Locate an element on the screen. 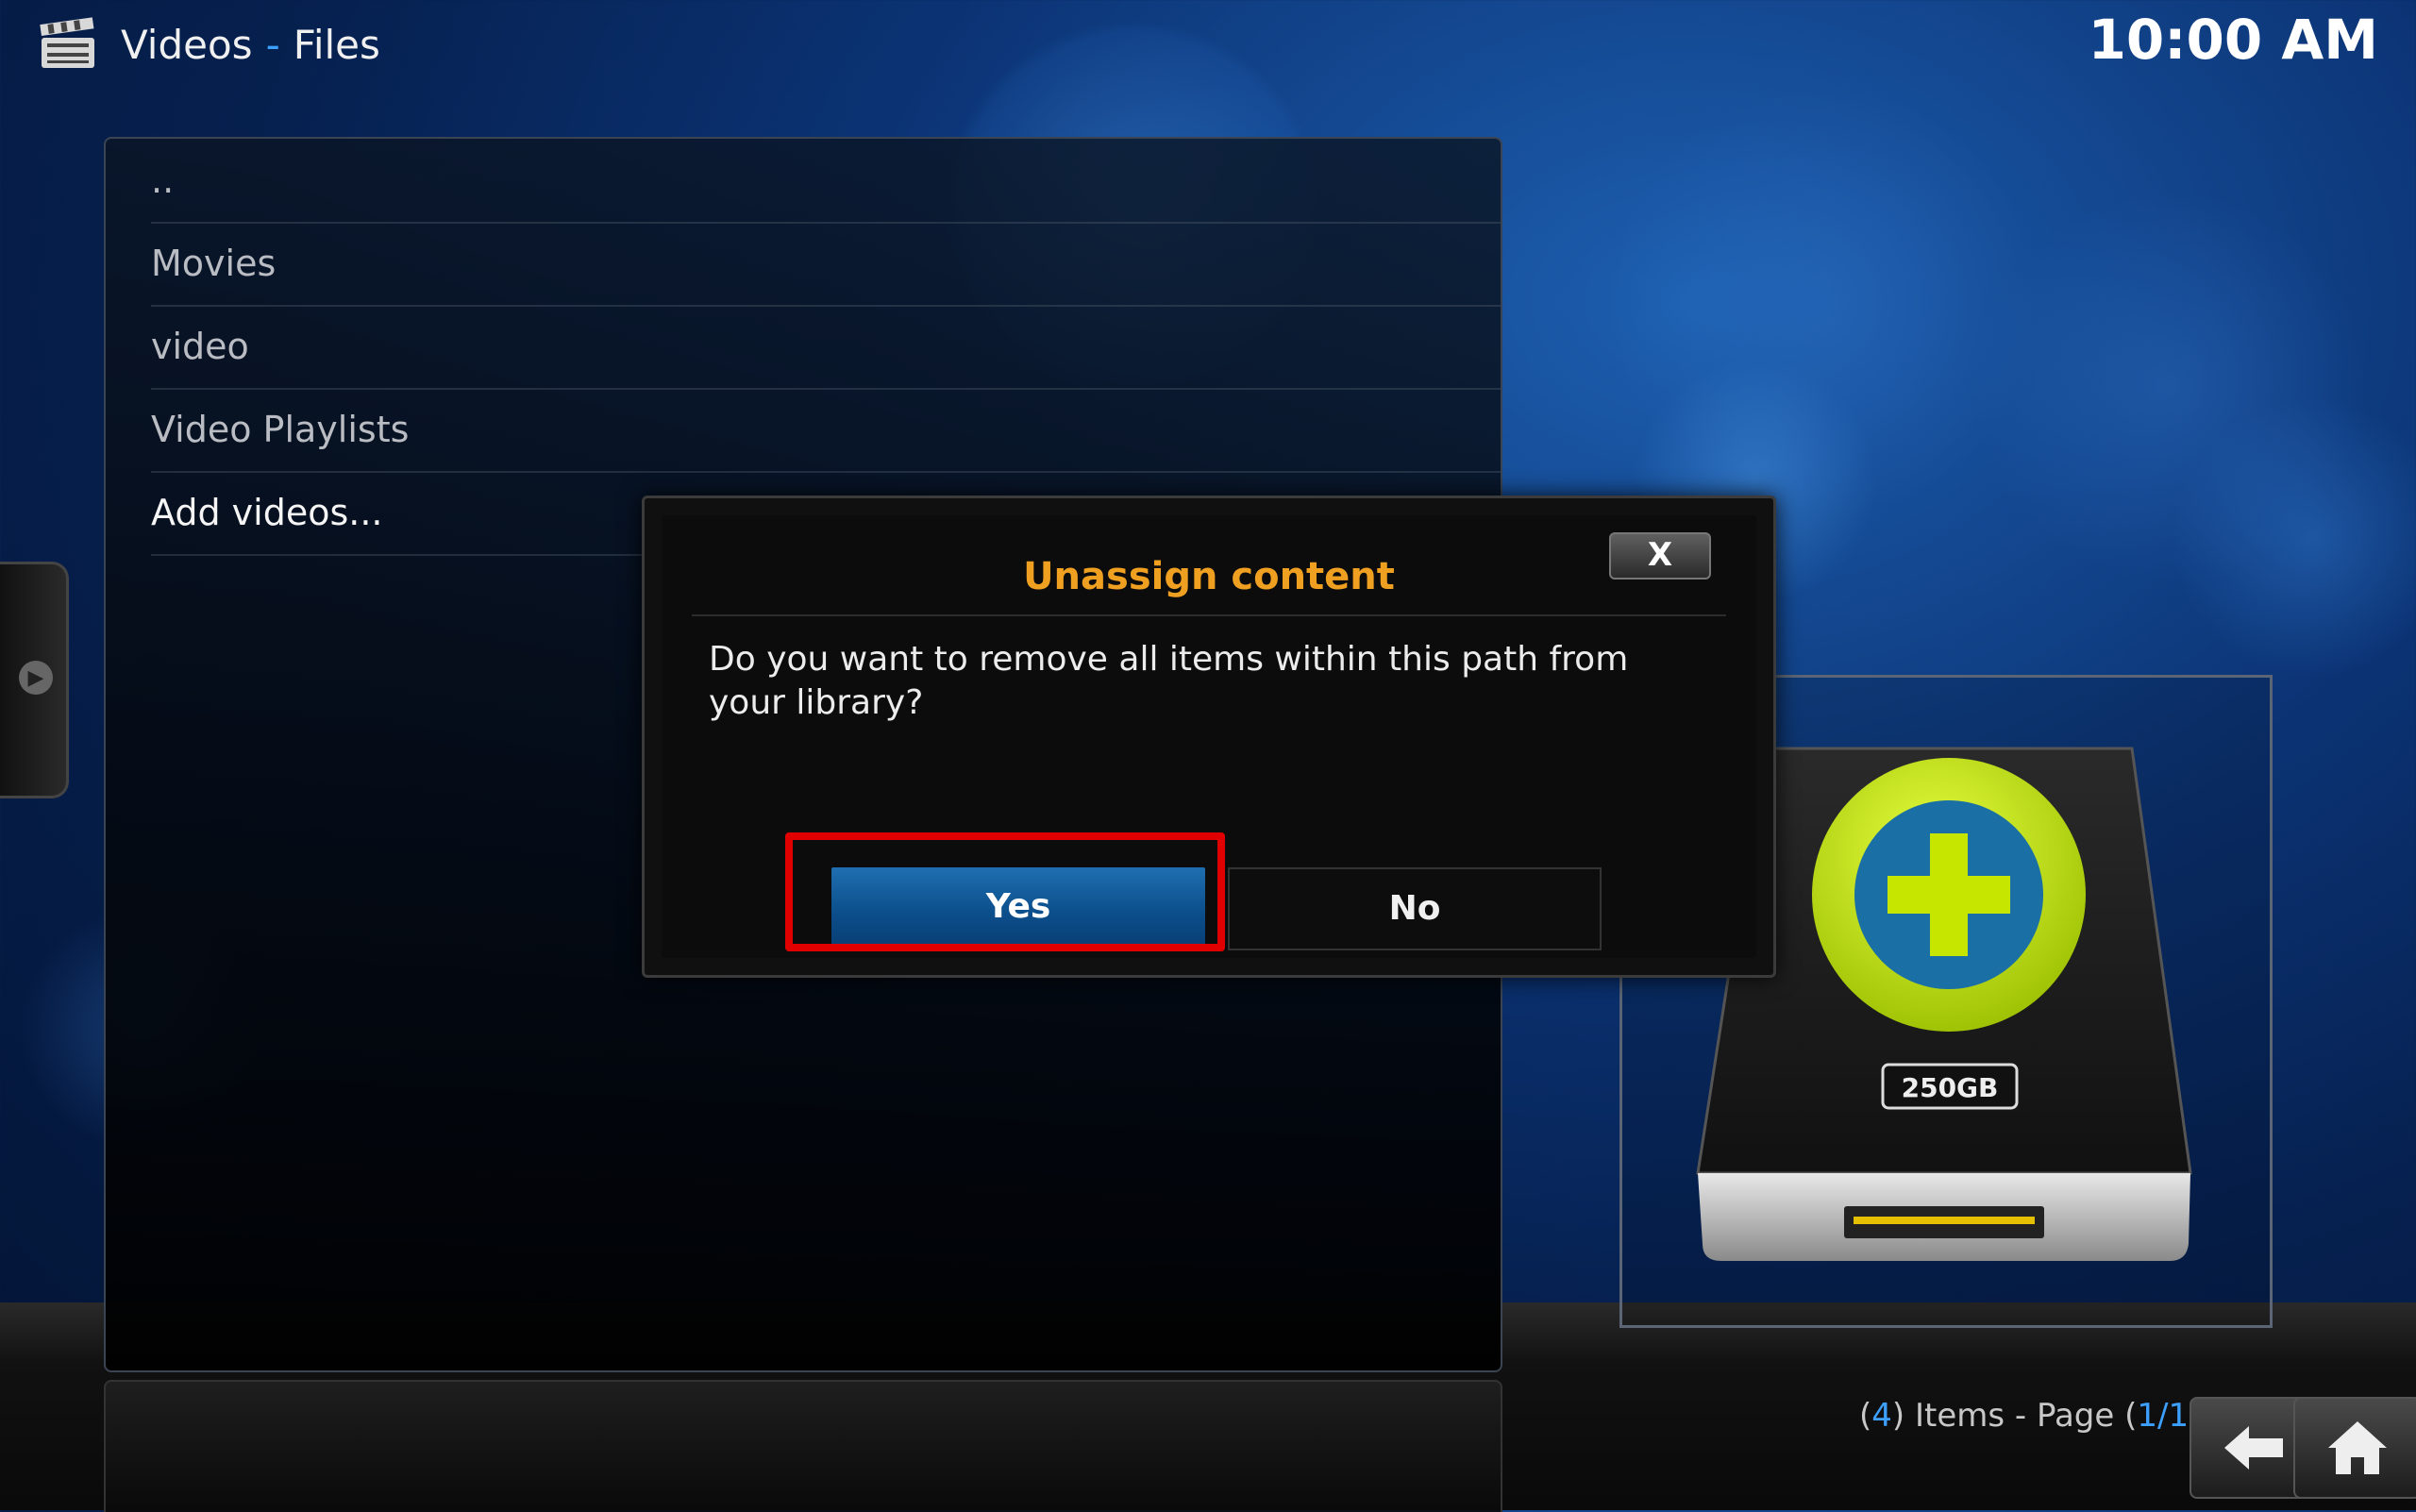 The width and height of the screenshot is (2416, 1512). info-panel is located at coordinates (803, 1446).